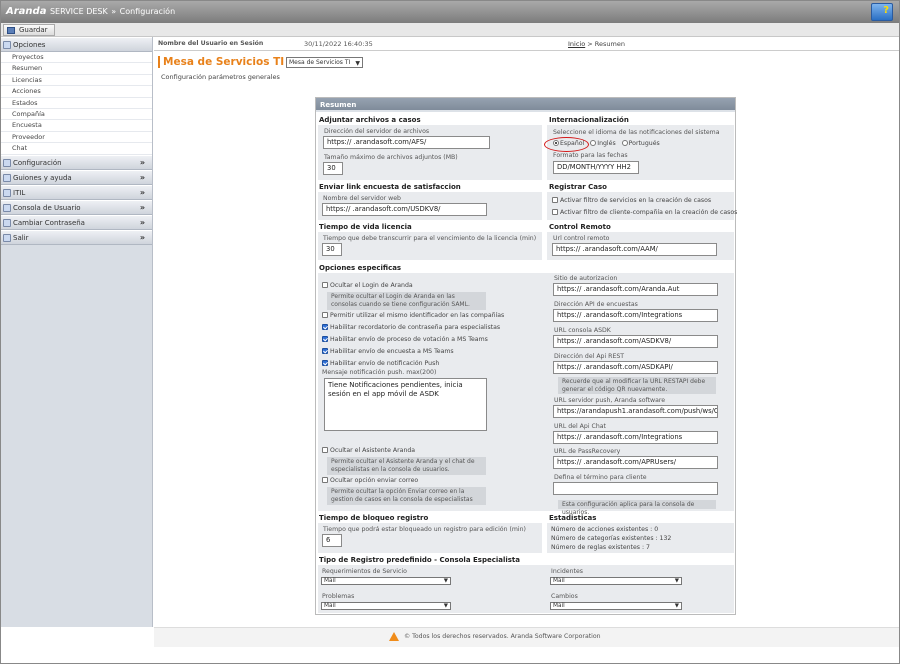  What do you see at coordinates (147, 11) in the screenshot?
I see `section-name: Configuración` at bounding box center [147, 11].